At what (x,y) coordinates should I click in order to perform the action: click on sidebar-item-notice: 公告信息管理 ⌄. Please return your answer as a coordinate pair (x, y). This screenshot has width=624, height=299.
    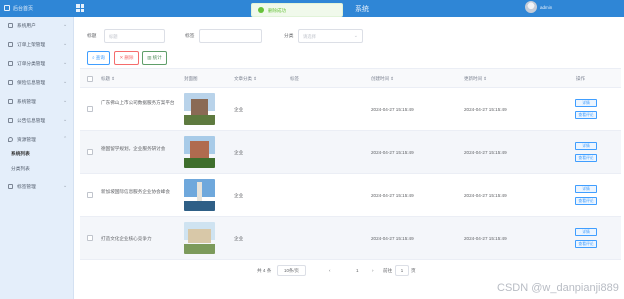
    Looking at the image, I should click on (37, 121).